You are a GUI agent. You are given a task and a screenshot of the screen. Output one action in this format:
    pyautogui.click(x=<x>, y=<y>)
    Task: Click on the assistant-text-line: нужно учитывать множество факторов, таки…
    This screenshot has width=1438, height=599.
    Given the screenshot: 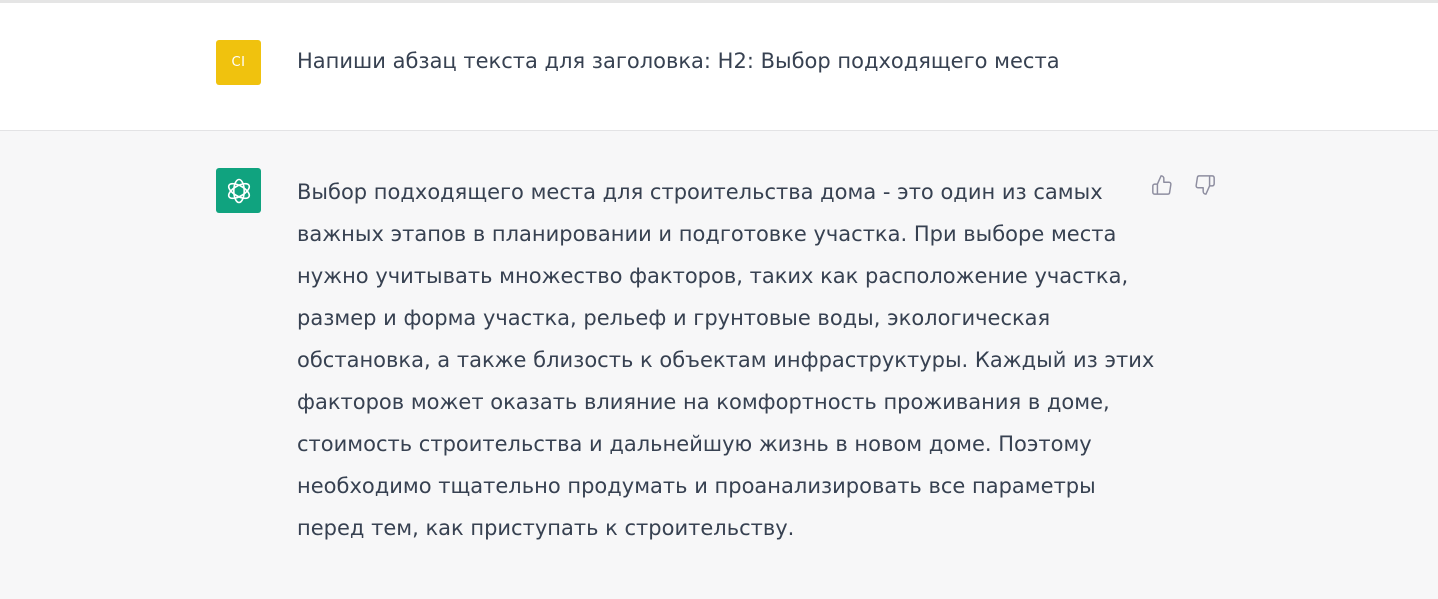 What is the action you would take?
    pyautogui.click(x=713, y=276)
    